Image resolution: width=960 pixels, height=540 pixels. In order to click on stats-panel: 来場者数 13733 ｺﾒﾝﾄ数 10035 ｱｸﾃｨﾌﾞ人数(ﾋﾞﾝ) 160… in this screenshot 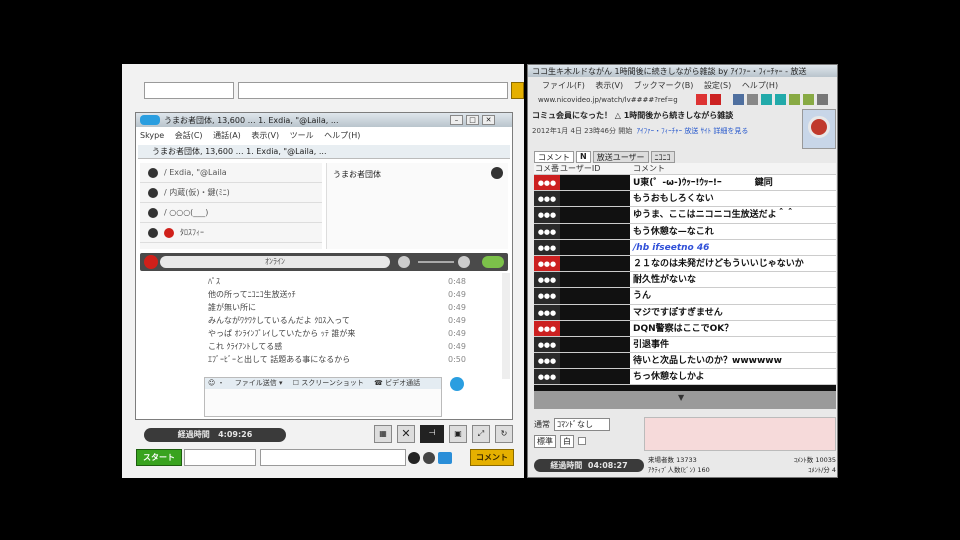, I will do `click(742, 466)`.